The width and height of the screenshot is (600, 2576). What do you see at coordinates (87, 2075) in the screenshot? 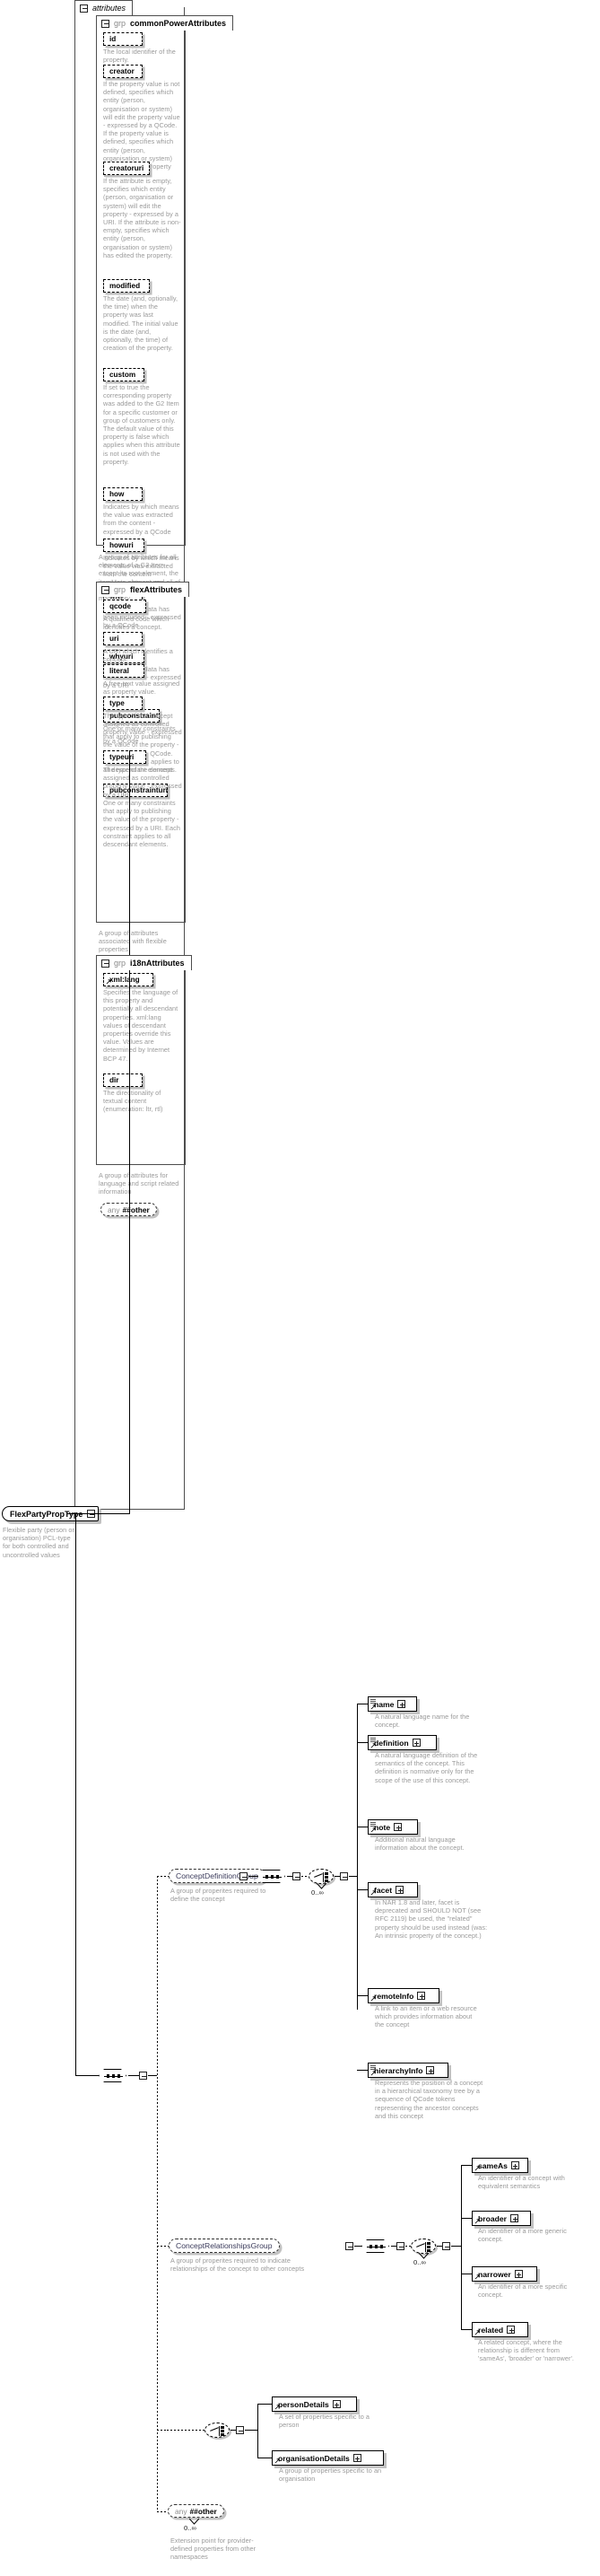
I see `connector-main-to-seq` at bounding box center [87, 2075].